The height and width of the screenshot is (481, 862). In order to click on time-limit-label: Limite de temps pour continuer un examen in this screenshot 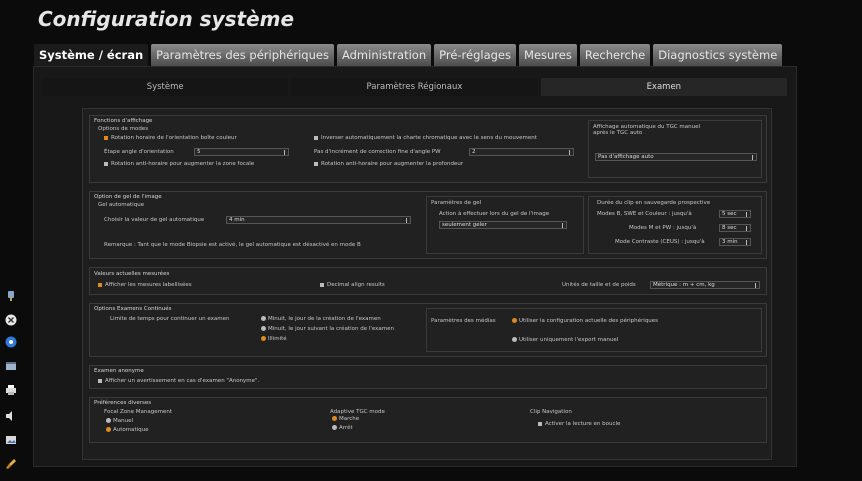, I will do `click(170, 319)`.